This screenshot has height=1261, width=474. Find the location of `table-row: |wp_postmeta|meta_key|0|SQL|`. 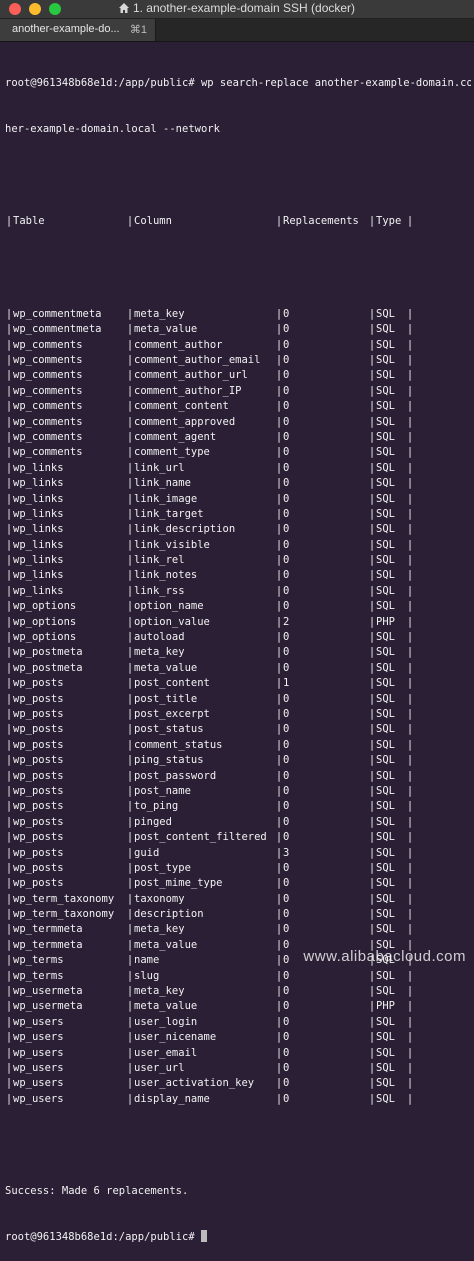

table-row: |wp_postmeta|meta_key|0|SQL| is located at coordinates (238, 652).